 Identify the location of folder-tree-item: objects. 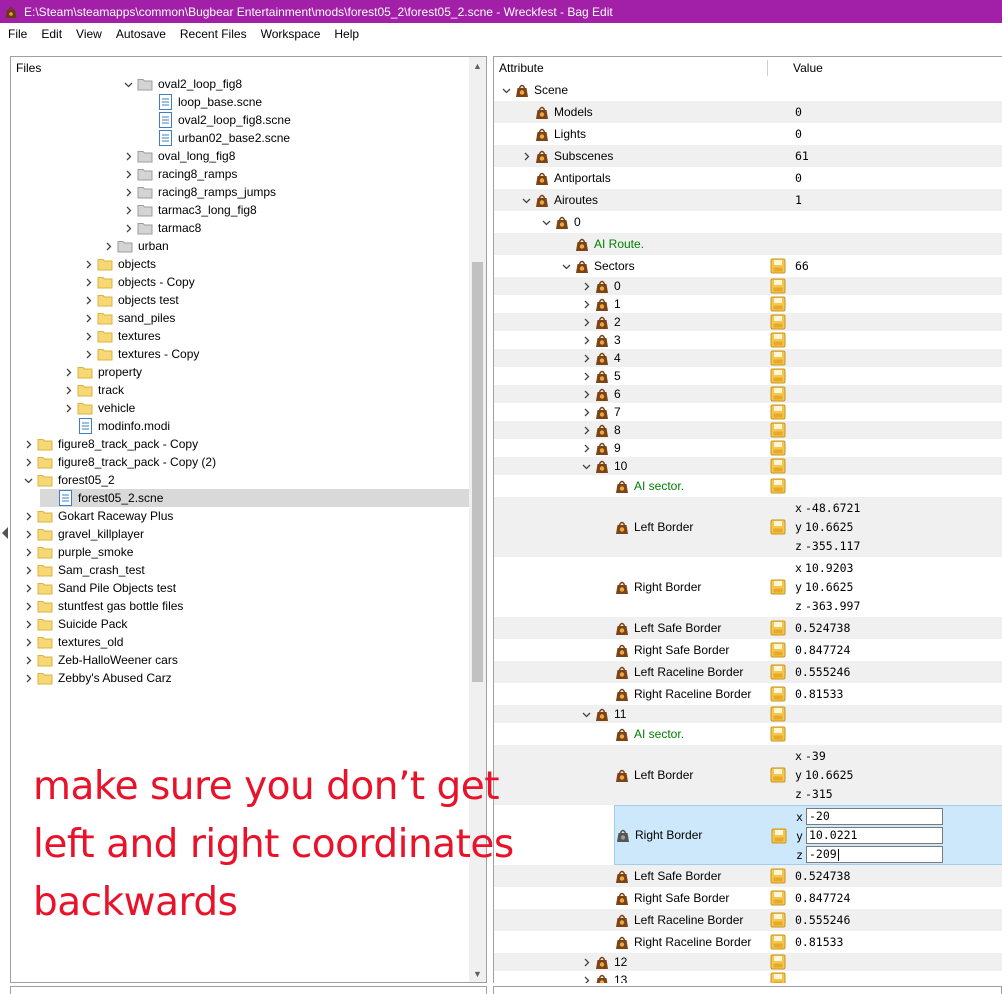
(118, 264).